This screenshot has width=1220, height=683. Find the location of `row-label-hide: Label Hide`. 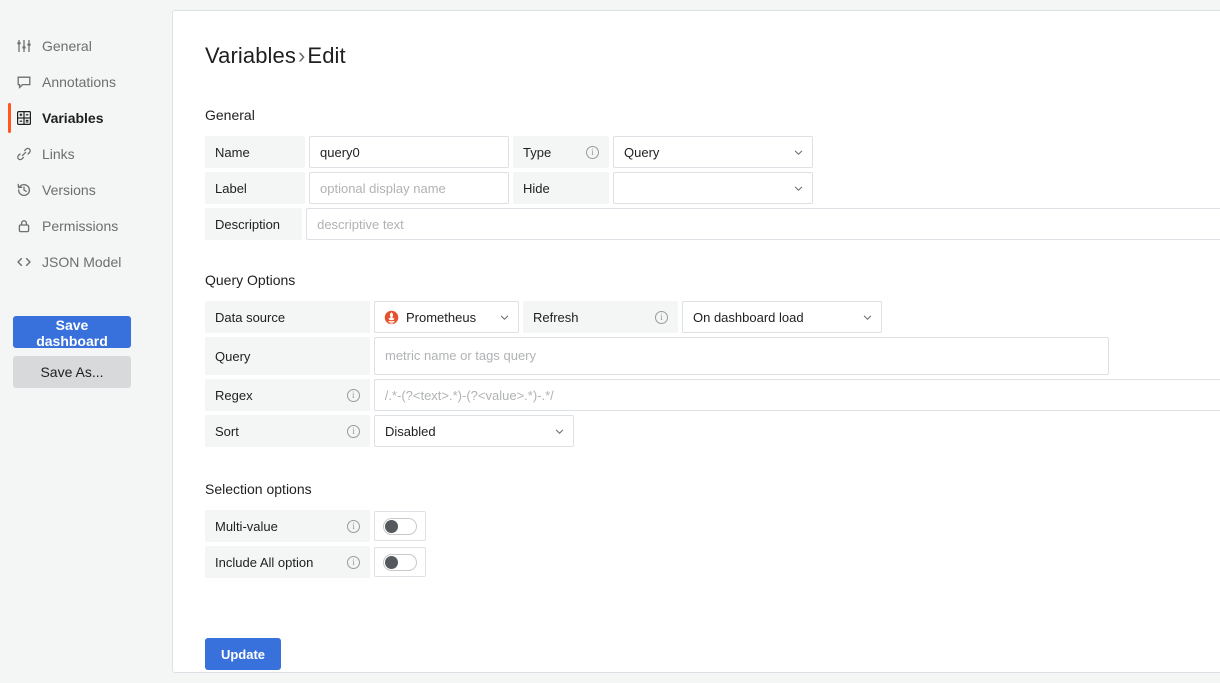

row-label-hide: Label Hide is located at coordinates (712, 188).